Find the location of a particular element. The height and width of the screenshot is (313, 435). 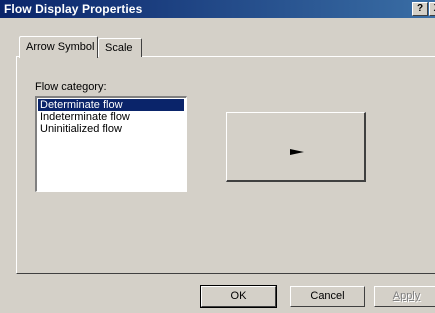

title-bar: Flow Display Properties ? X is located at coordinates (217, 9).